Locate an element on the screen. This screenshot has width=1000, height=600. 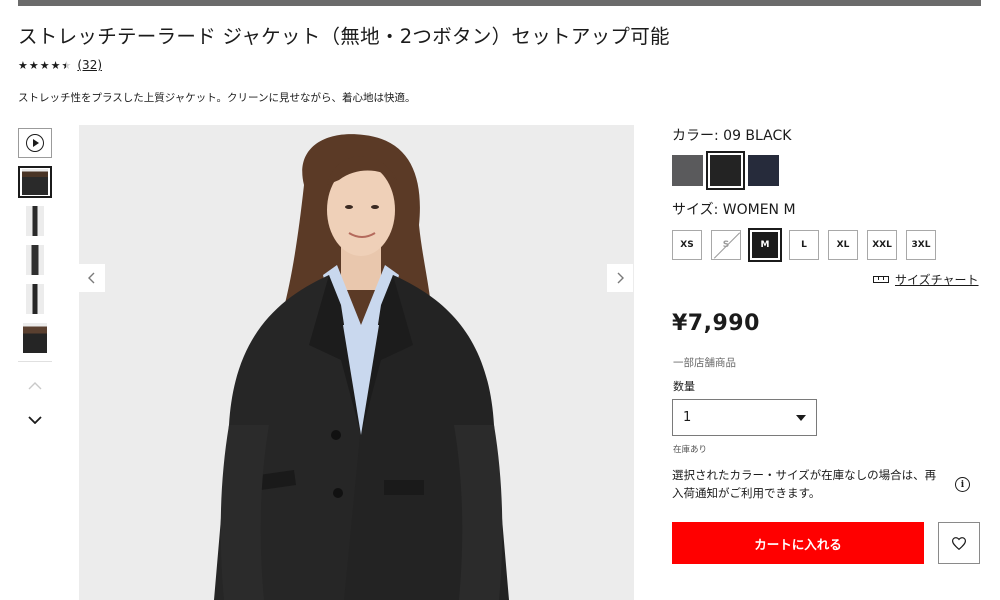
size-option-s: S is located at coordinates (726, 245).